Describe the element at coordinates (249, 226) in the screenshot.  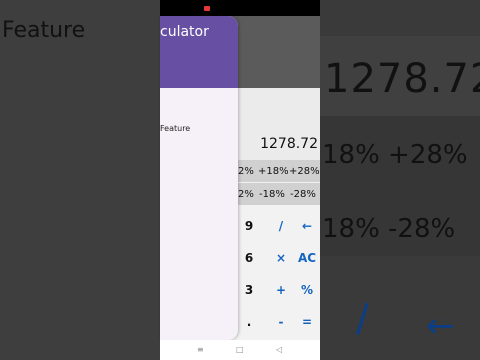
I see `key-9: 9` at that location.